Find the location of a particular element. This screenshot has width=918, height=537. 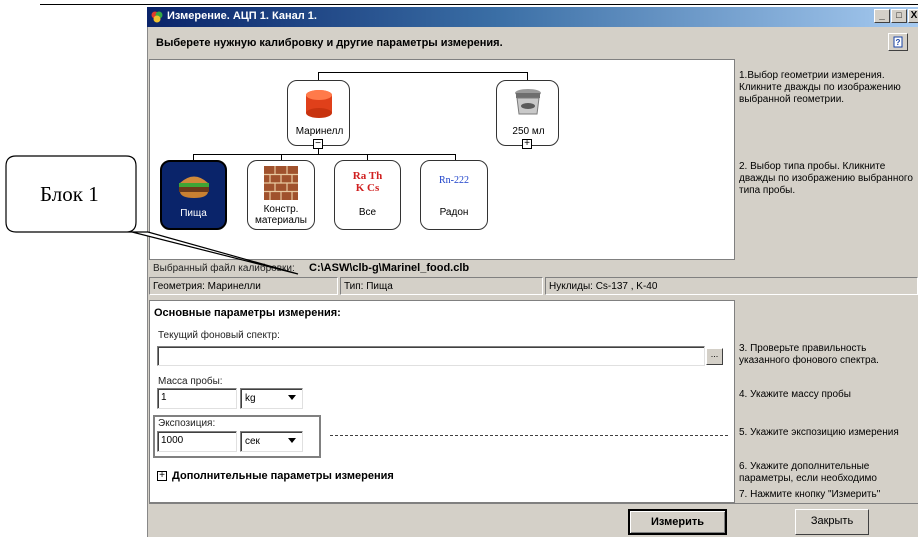

geometry-node-250ml: 250 мл is located at coordinates (527, 113).